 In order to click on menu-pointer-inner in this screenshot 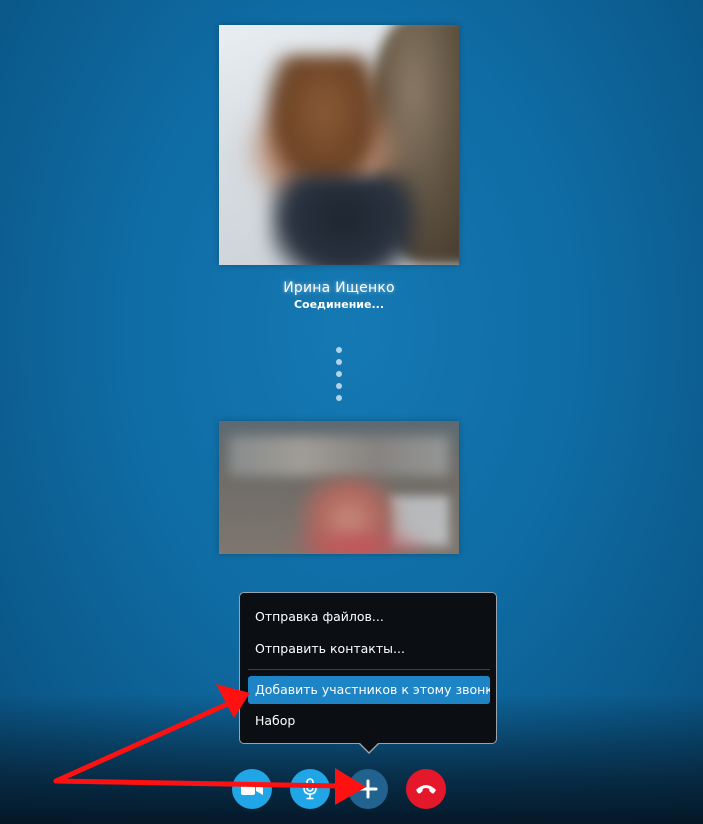, I will do `click(369, 747)`.